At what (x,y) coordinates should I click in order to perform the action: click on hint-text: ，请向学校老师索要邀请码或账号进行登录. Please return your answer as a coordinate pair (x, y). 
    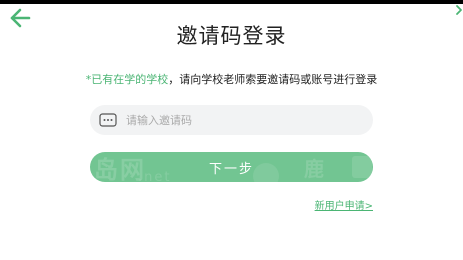
    Looking at the image, I should click on (273, 79).